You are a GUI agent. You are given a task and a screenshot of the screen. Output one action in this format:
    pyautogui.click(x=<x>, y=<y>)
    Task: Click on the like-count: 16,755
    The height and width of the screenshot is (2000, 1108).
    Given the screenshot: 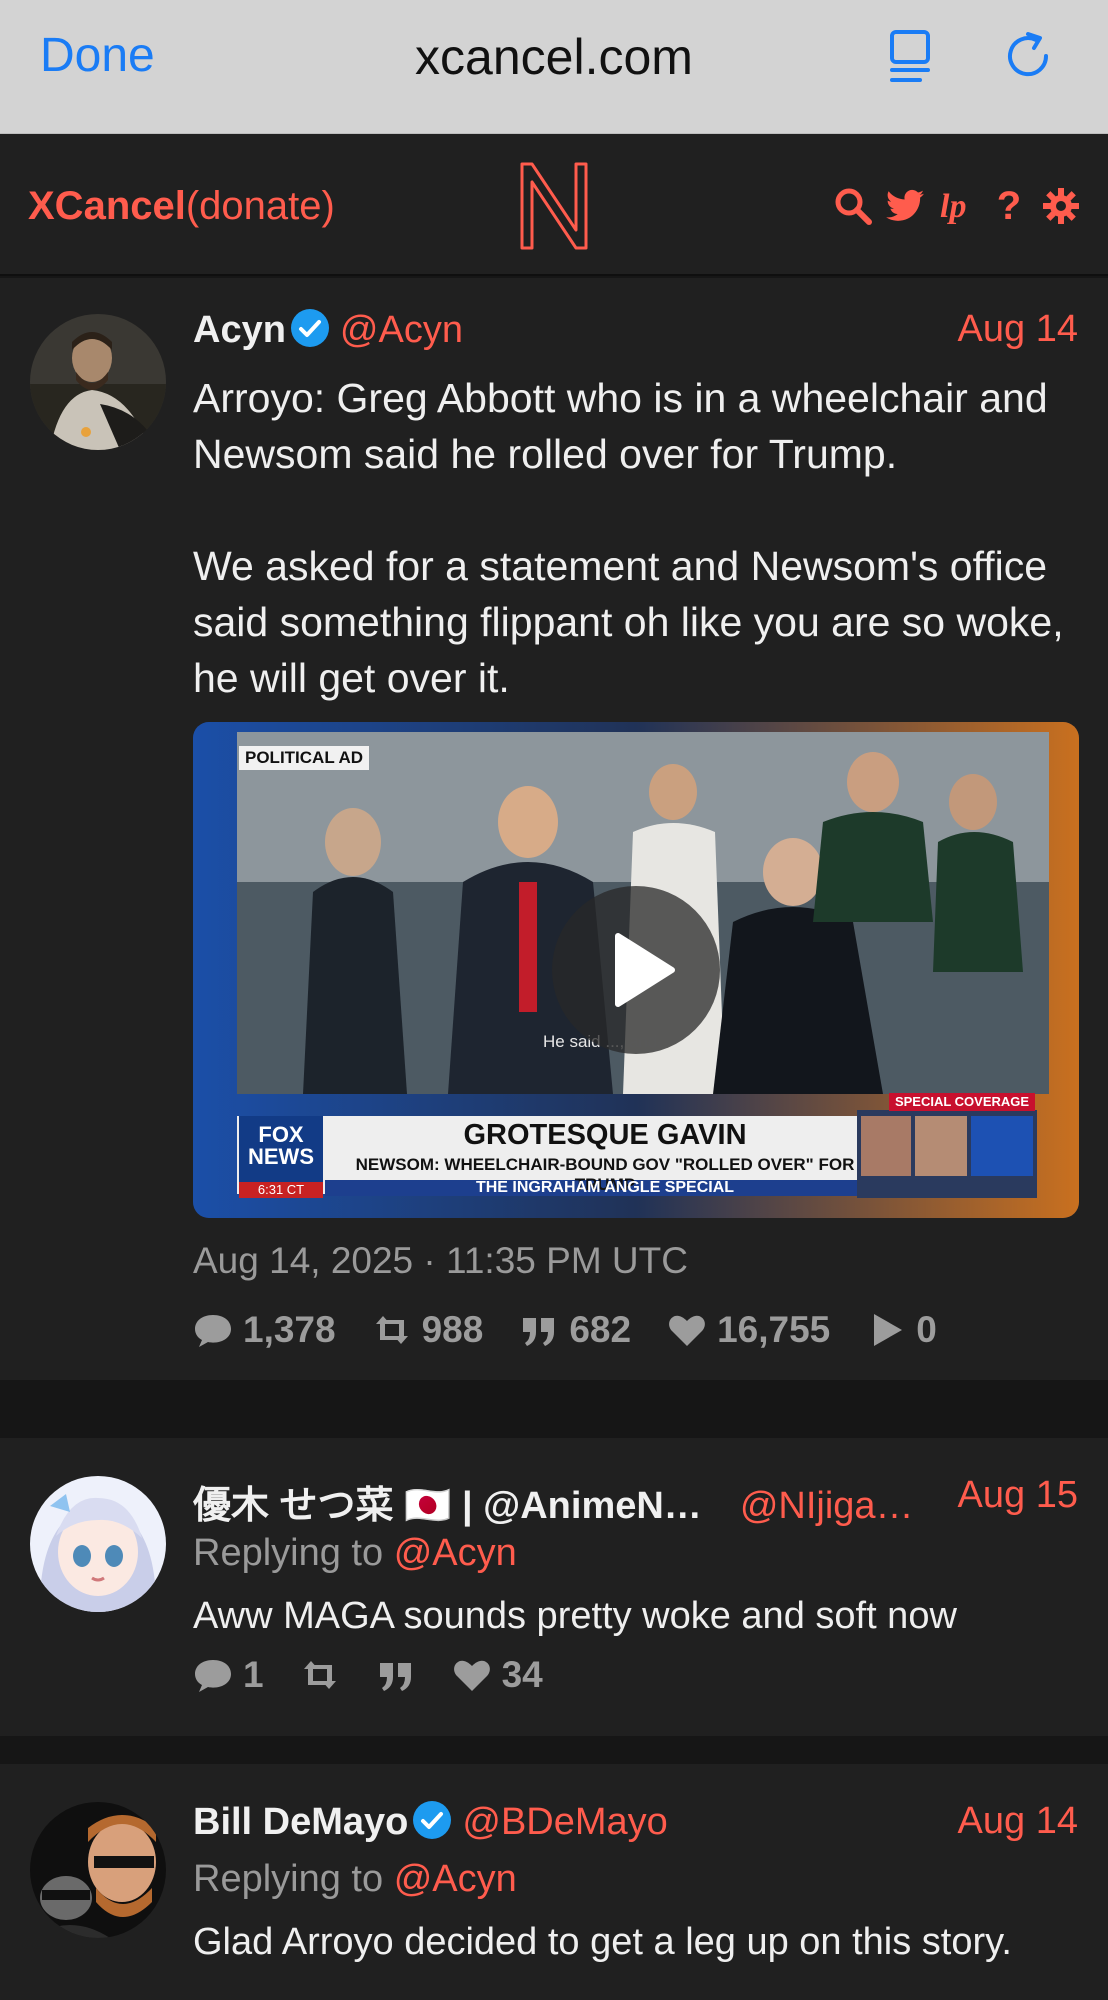 What is the action you would take?
    pyautogui.click(x=748, y=1330)
    